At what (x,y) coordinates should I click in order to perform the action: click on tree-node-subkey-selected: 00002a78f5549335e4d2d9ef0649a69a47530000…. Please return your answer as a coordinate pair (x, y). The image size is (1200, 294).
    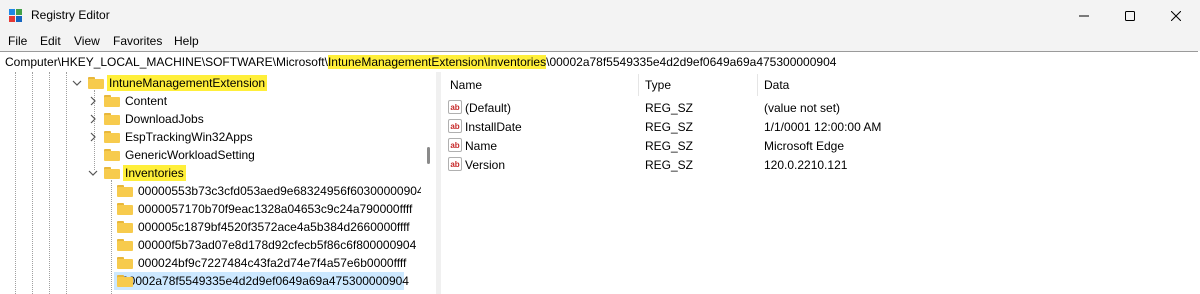
    Looking at the image, I should click on (261, 281).